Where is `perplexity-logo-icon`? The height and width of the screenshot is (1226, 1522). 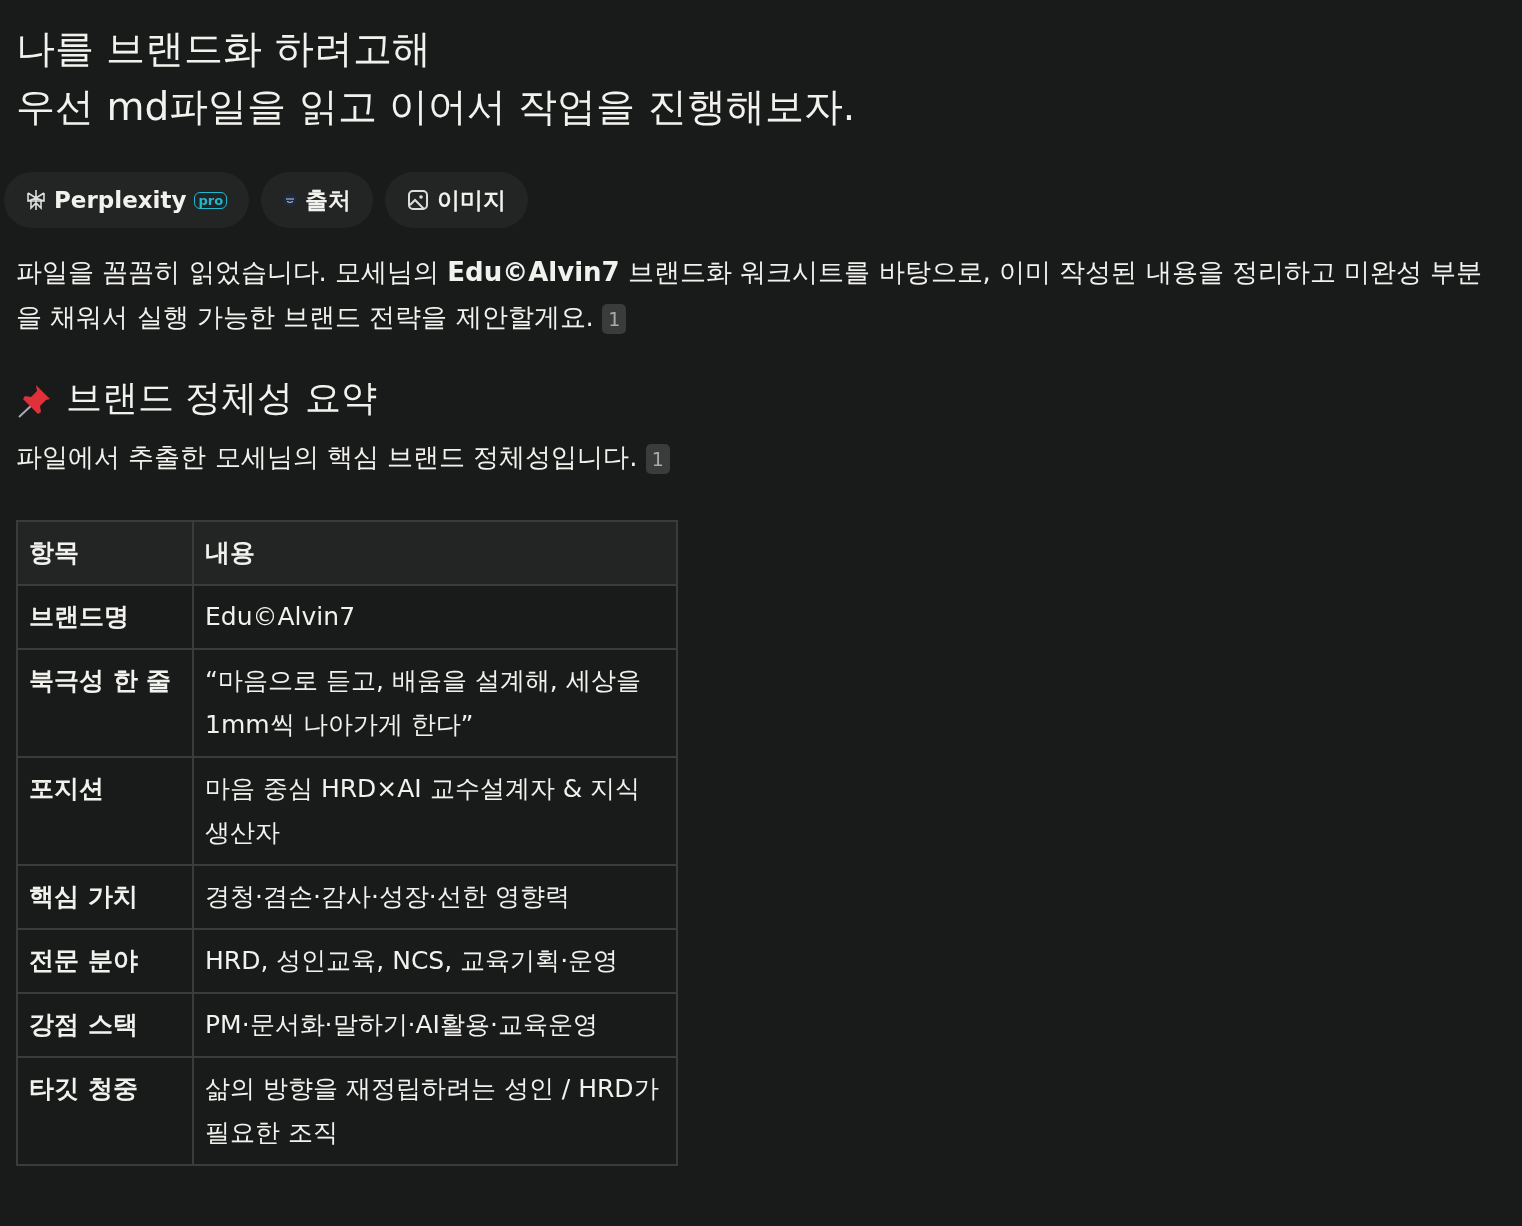 perplexity-logo-icon is located at coordinates (36, 200).